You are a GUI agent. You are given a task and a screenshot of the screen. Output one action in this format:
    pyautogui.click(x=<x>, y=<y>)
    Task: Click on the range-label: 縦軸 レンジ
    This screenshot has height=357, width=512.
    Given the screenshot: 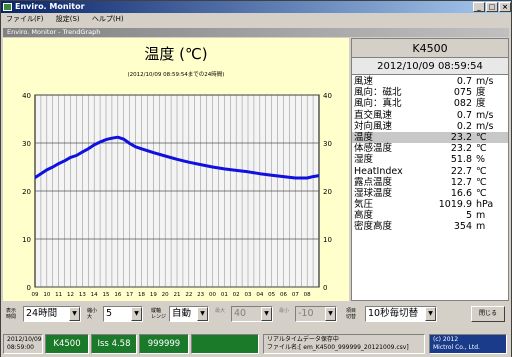 What is the action you would take?
    pyautogui.click(x=159, y=314)
    